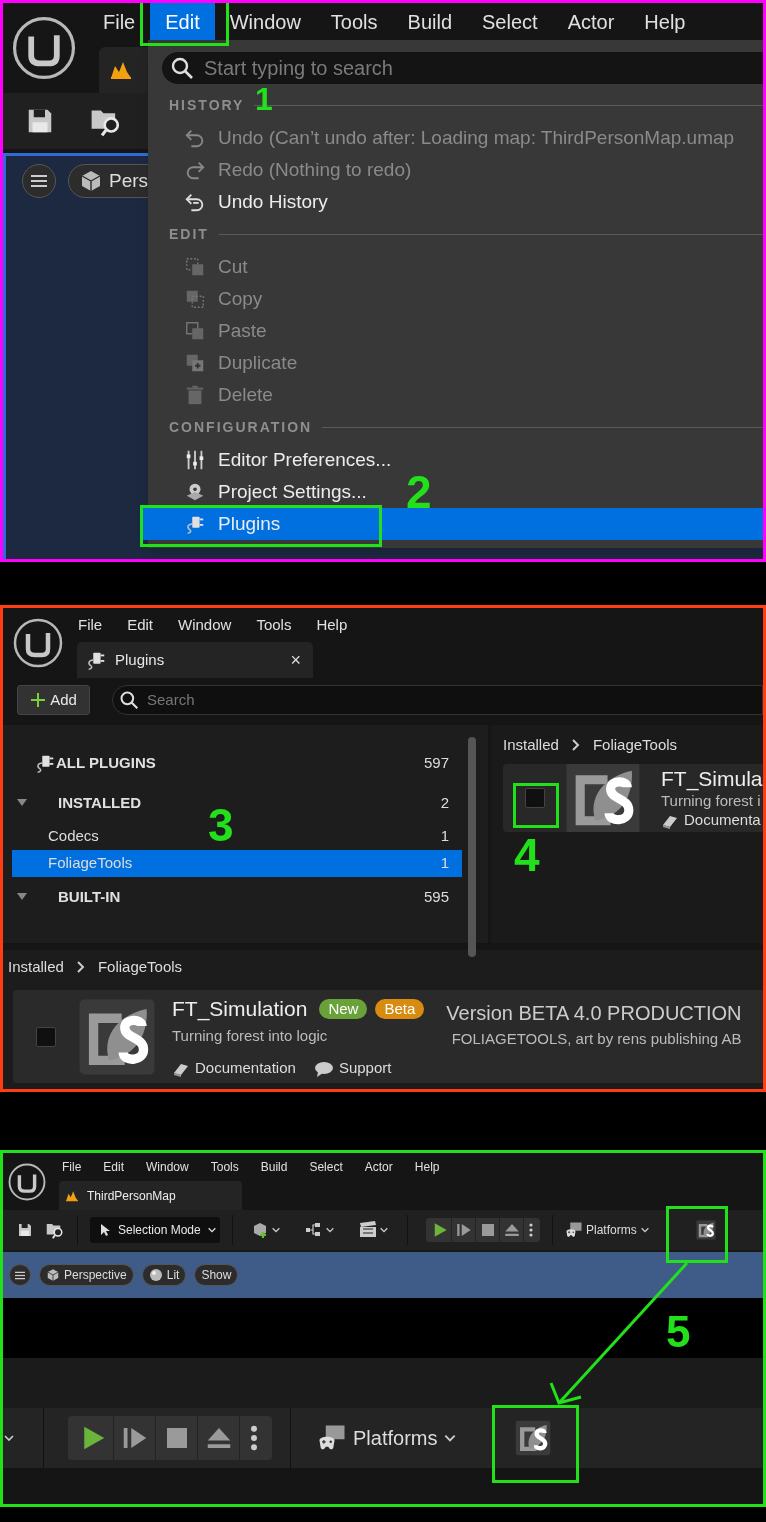 This screenshot has width=766, height=1522. What do you see at coordinates (264, 99) in the screenshot?
I see `step-number: 1` at bounding box center [264, 99].